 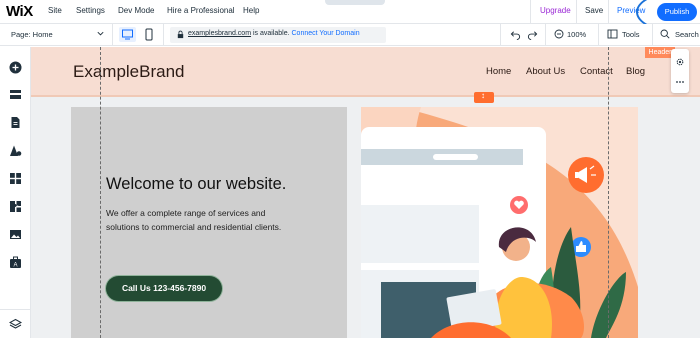 I want to click on tools-button: Tools, so click(x=631, y=34).